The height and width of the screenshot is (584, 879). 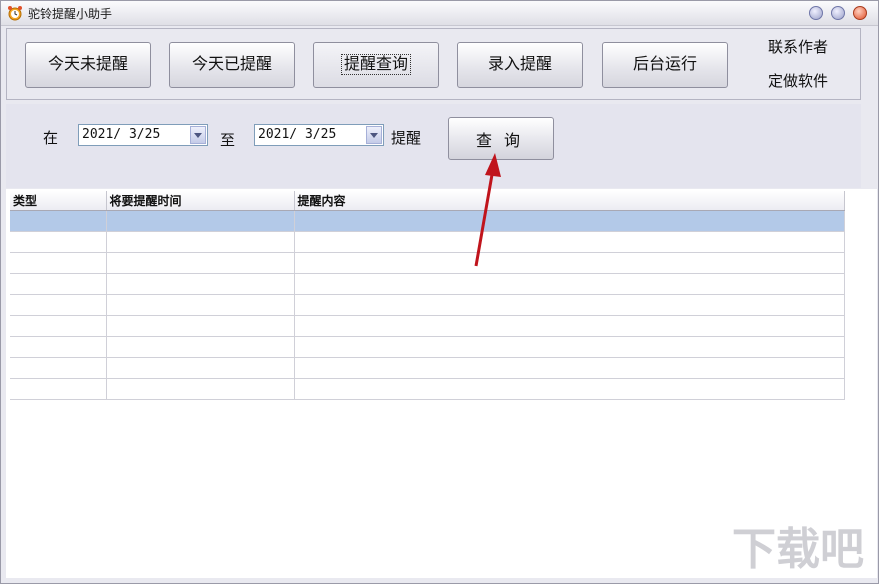 I want to click on column-content: 提醒内容, so click(x=569, y=201).